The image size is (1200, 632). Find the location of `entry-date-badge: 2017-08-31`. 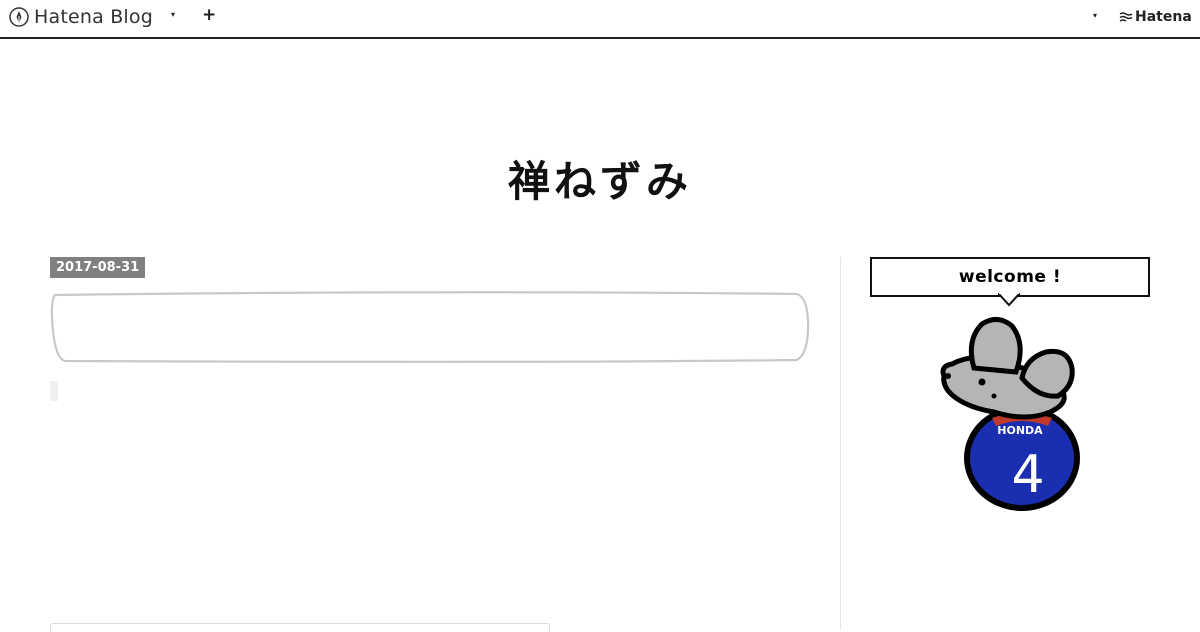

entry-date-badge: 2017-08-31 is located at coordinates (98, 267).